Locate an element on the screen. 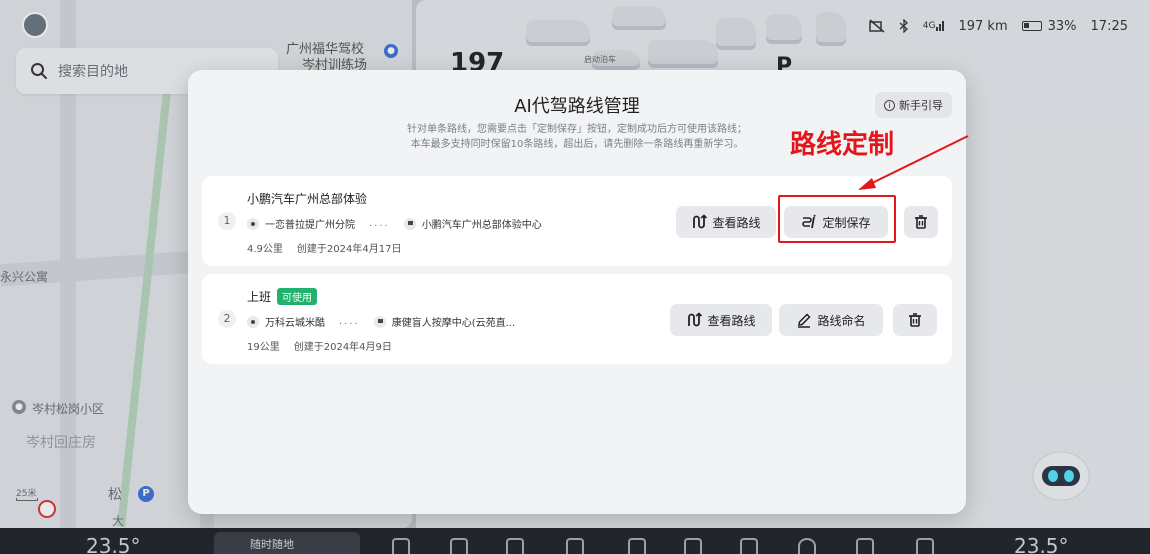 The image size is (1150, 554). route-name: 小鹏汽车广州总部体验 is located at coordinates (307, 198).